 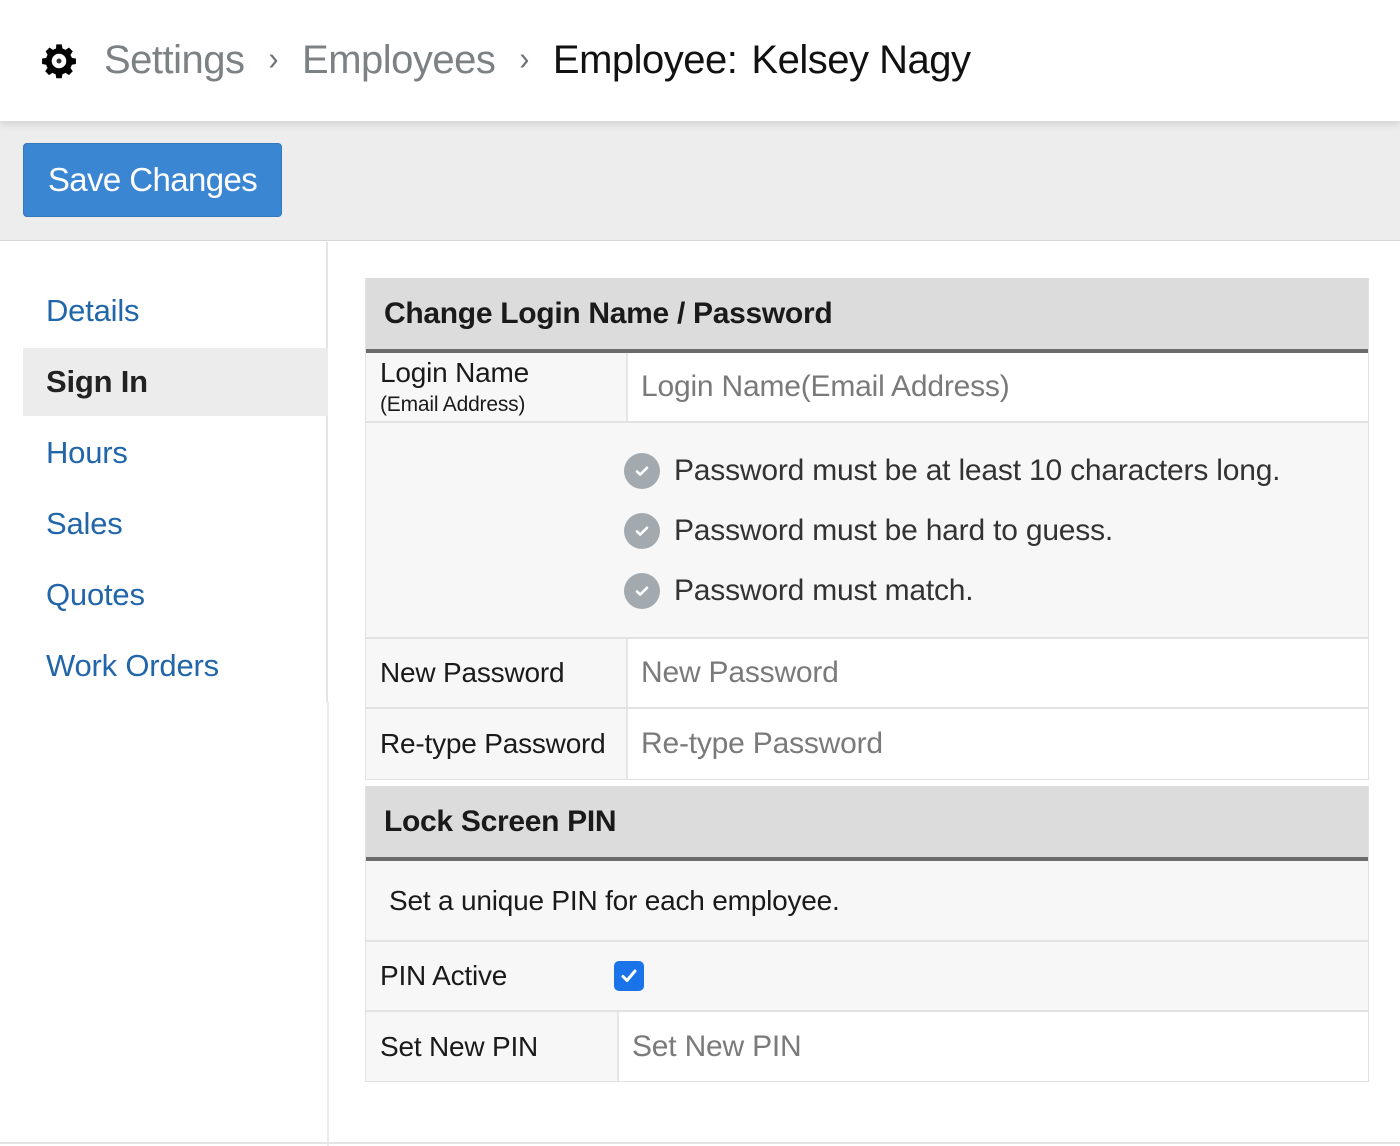 What do you see at coordinates (174, 60) in the screenshot?
I see `breadcrumb-settings: Settings` at bounding box center [174, 60].